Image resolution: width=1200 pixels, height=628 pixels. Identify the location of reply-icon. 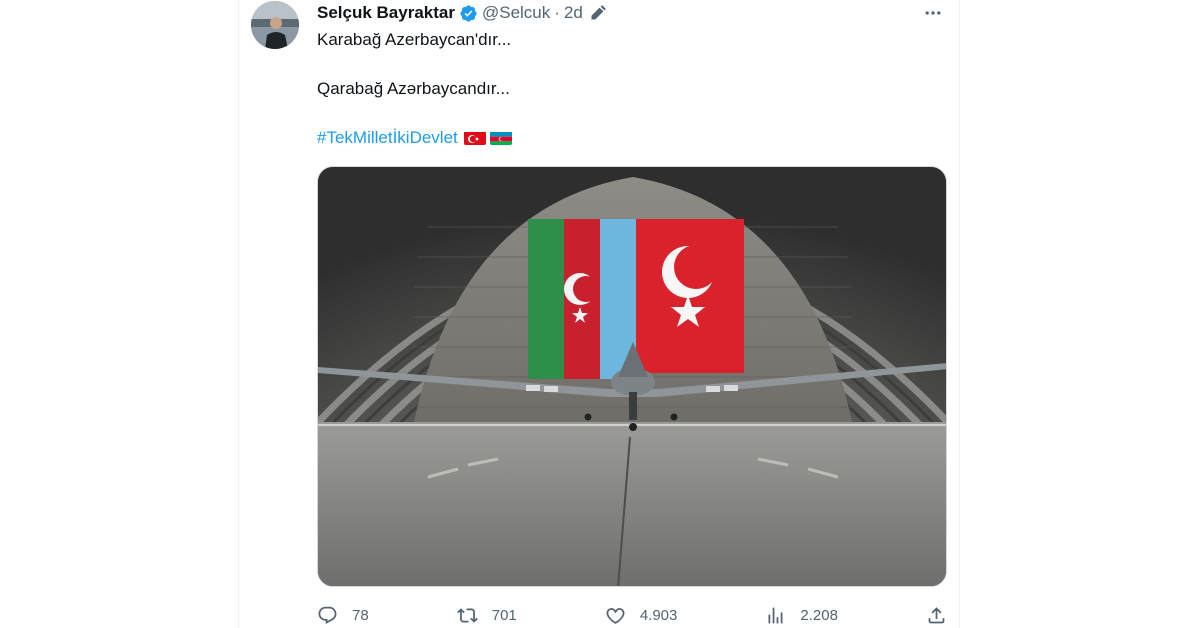
(327, 615).